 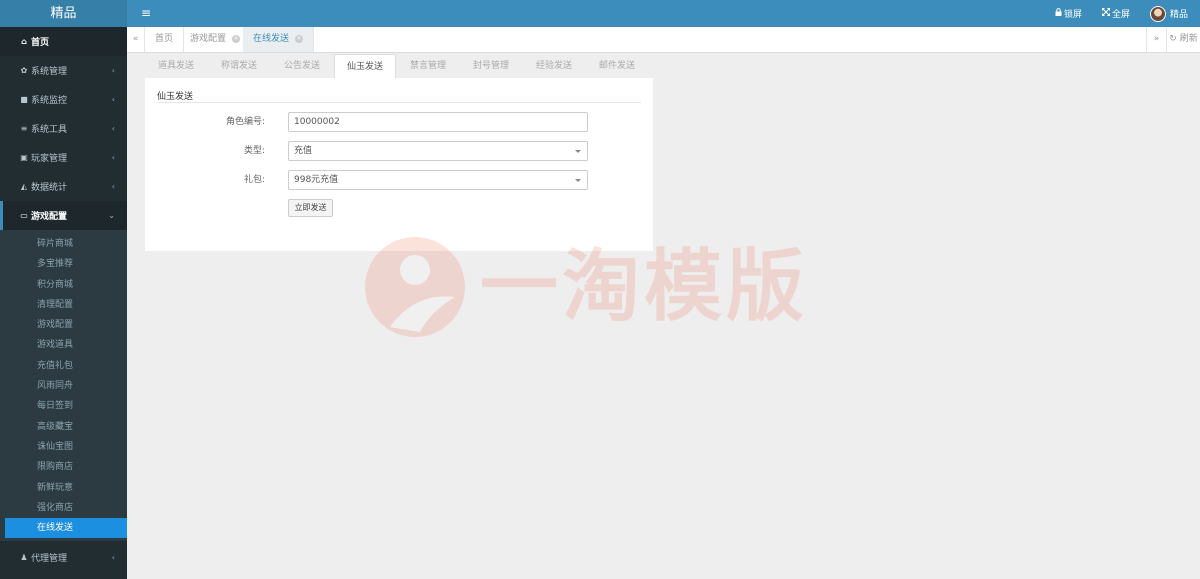 What do you see at coordinates (399, 96) in the screenshot?
I see `panel-title: 仙玉发送` at bounding box center [399, 96].